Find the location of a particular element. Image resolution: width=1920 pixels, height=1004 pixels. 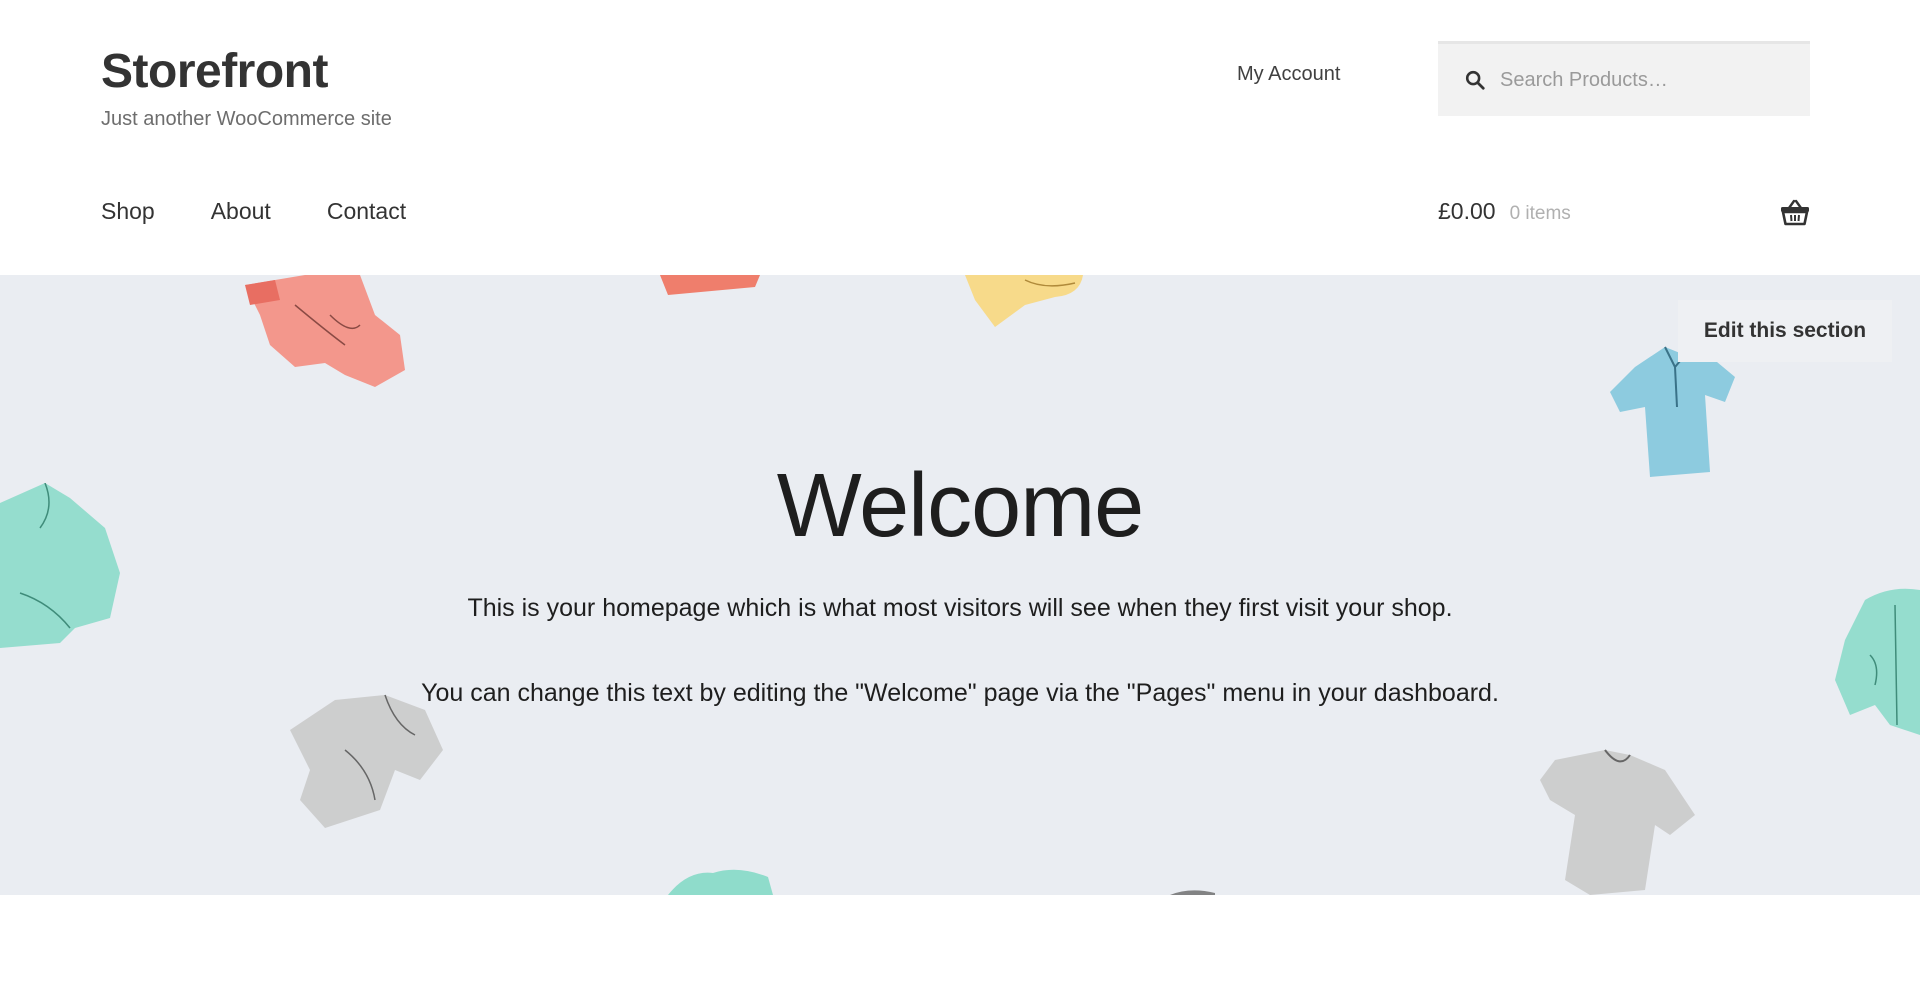

coral-hoodie-icon is located at coordinates (325, 331).